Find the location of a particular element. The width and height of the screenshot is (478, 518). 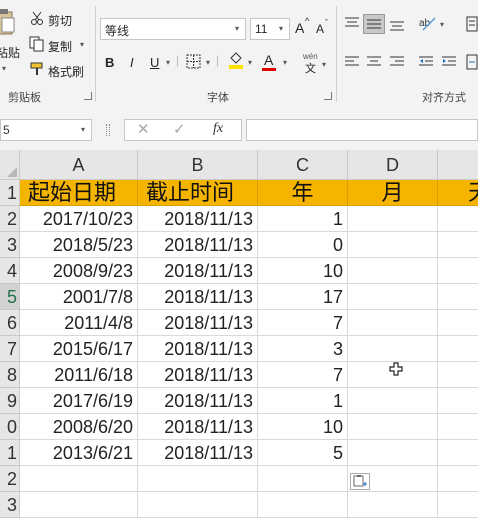

decrease-font-size-button: A is located at coordinates (320, 29).